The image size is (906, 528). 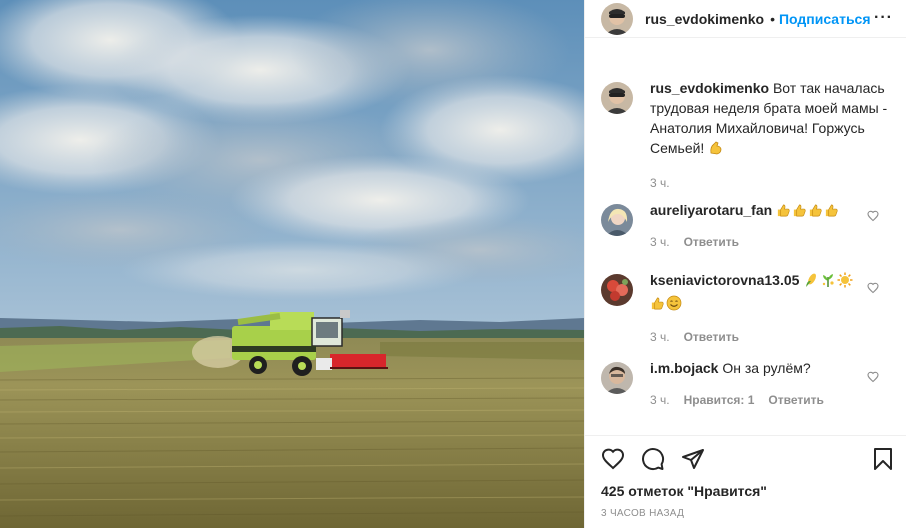 I want to click on action-icons, so click(x=653, y=459).